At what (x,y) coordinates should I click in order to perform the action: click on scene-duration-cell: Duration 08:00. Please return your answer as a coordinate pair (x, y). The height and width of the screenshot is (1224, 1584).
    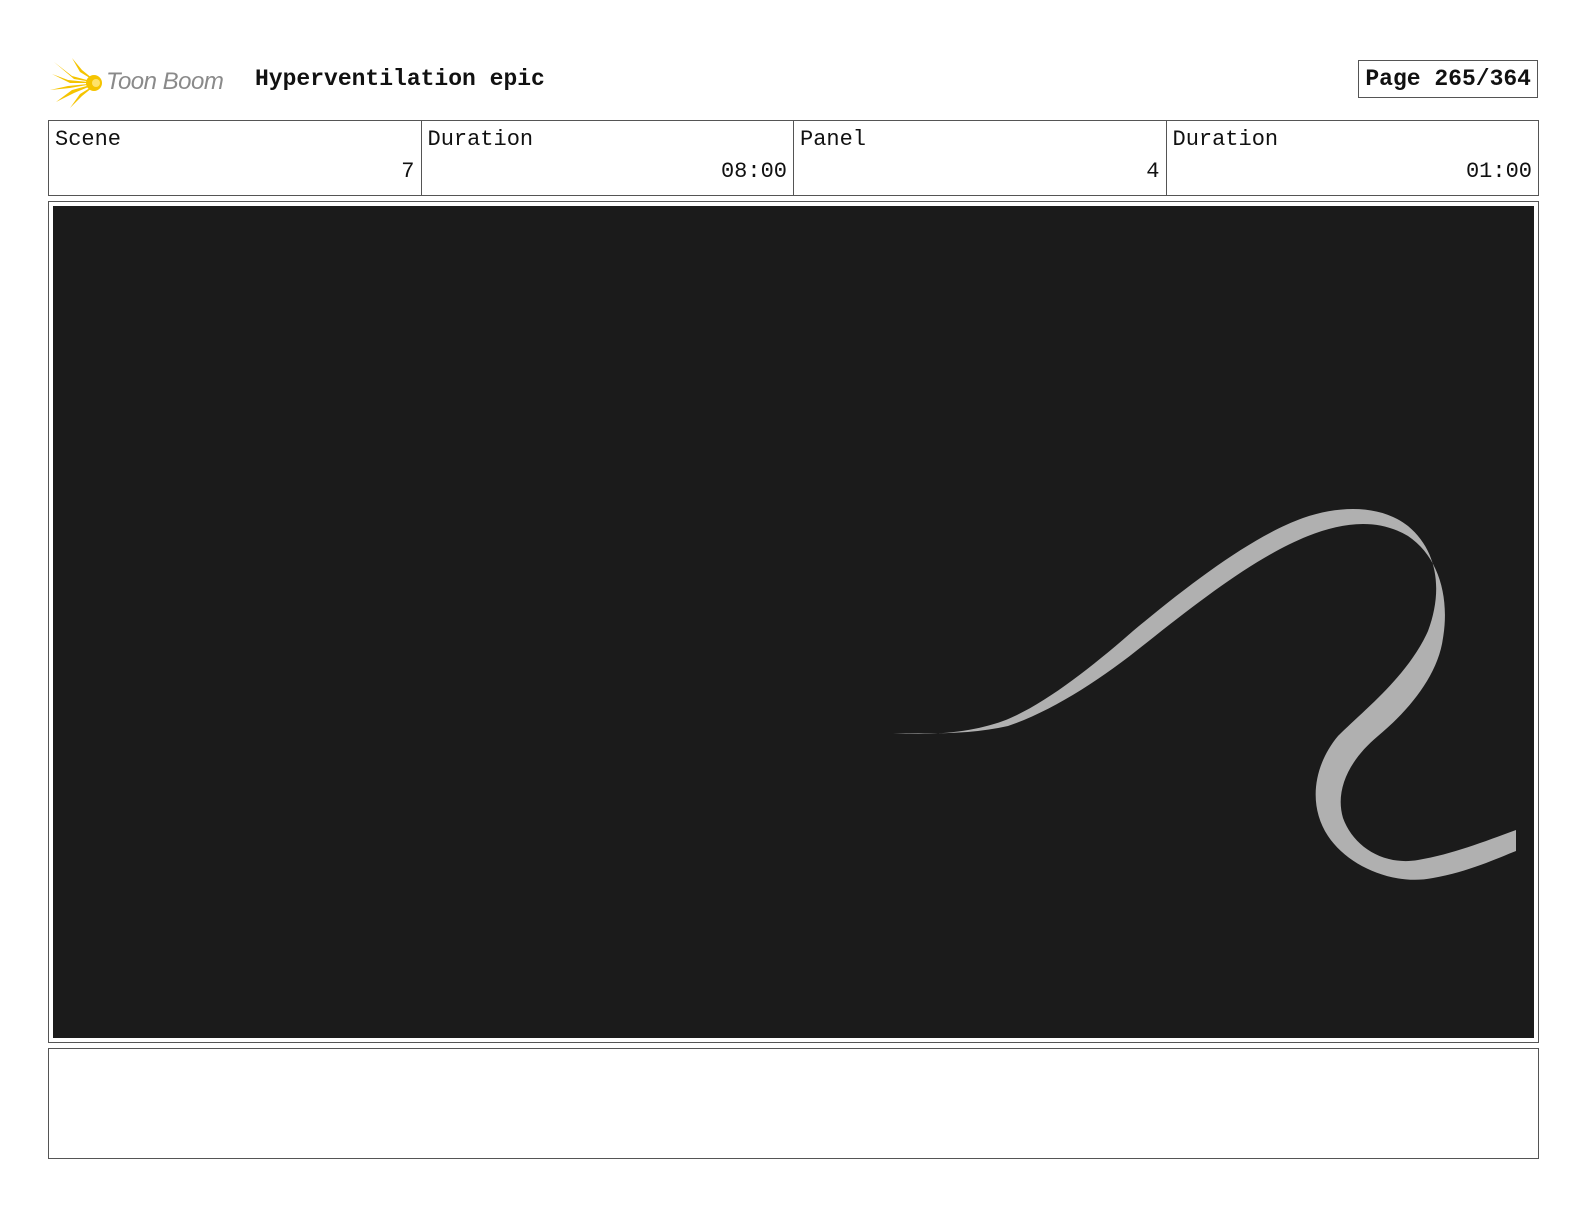
    Looking at the image, I should click on (608, 158).